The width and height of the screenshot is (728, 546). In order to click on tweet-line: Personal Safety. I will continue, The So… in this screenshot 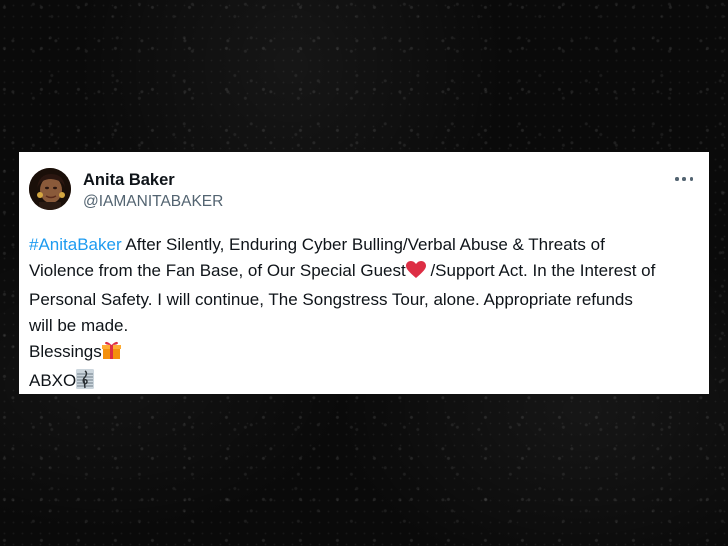, I will do `click(364, 300)`.